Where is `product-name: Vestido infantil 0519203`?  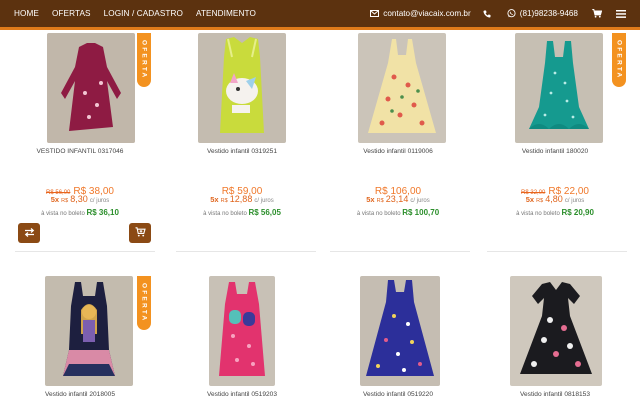 product-name: Vestido infantil 0519203 is located at coordinates (242, 394).